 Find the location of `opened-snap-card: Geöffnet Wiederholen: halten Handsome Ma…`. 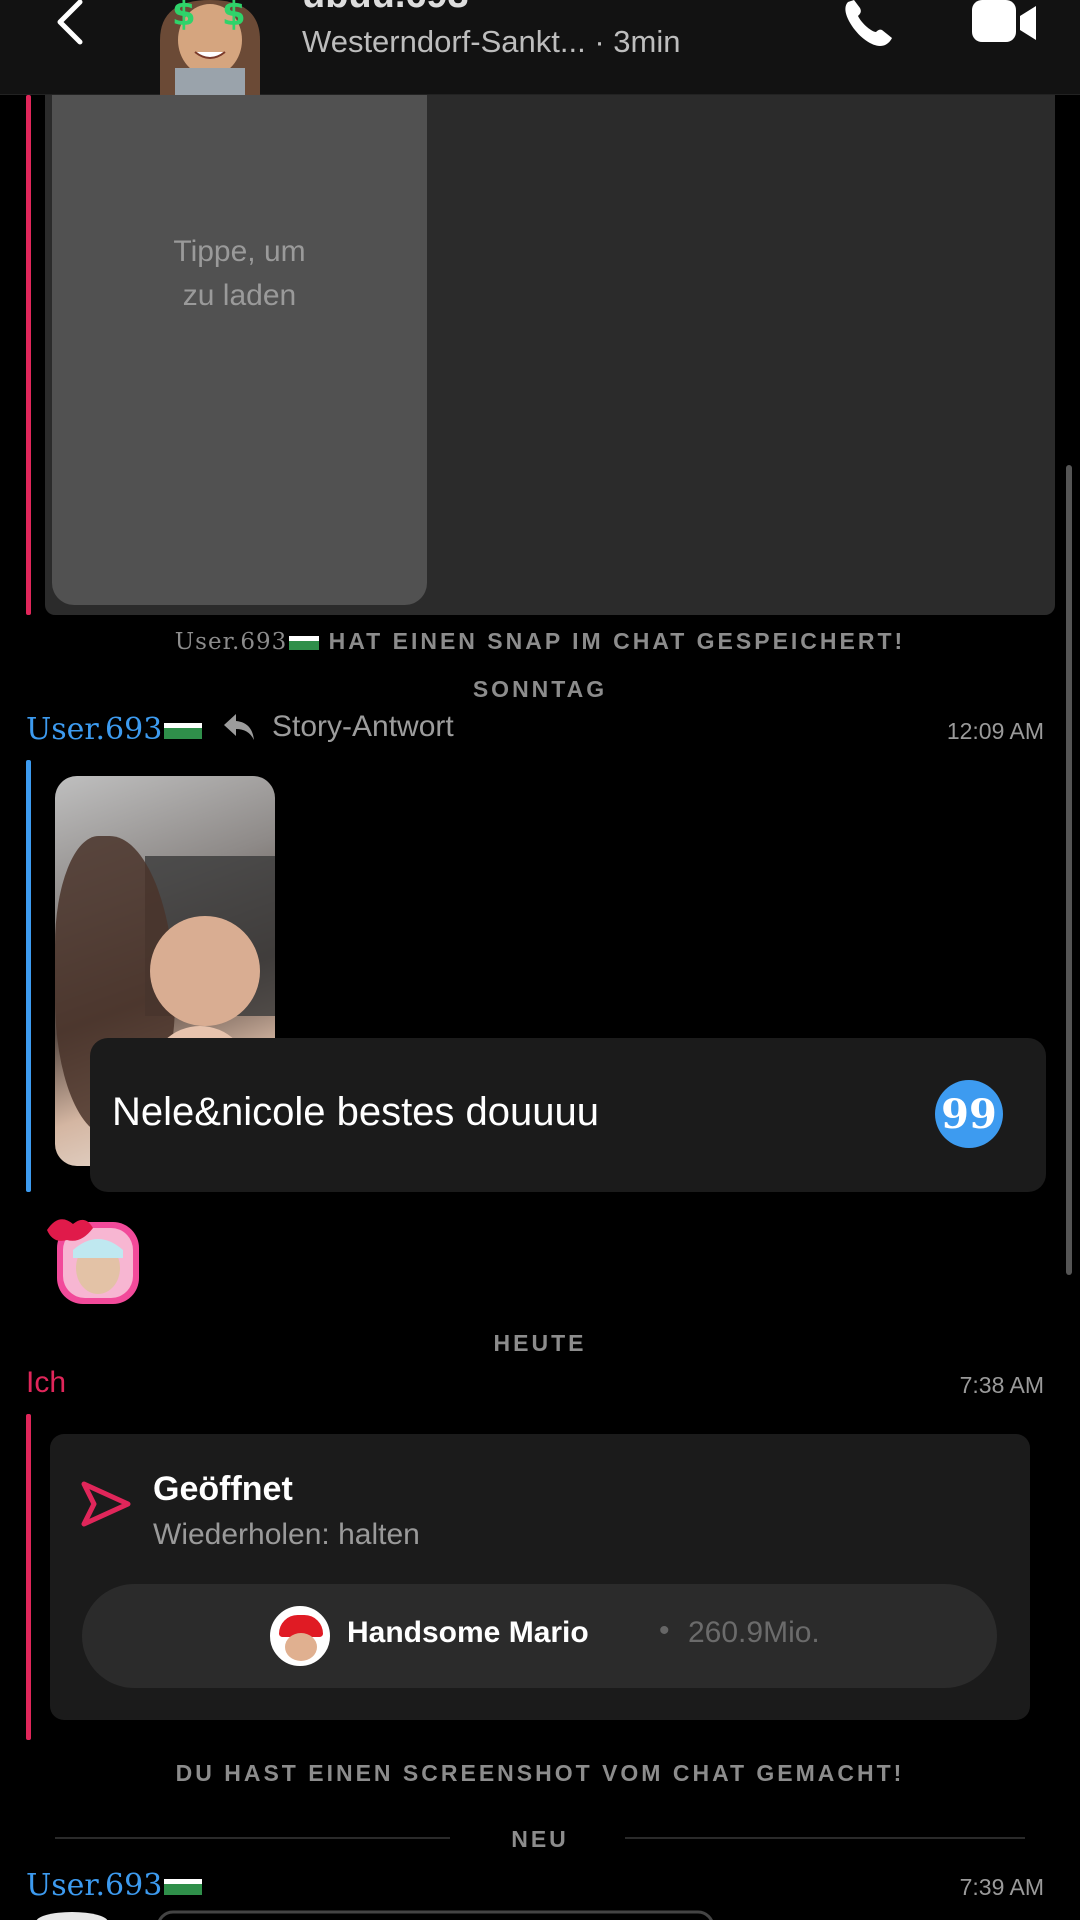

opened-snap-card: Geöffnet Wiederholen: halten Handsome Ma… is located at coordinates (540, 1577).